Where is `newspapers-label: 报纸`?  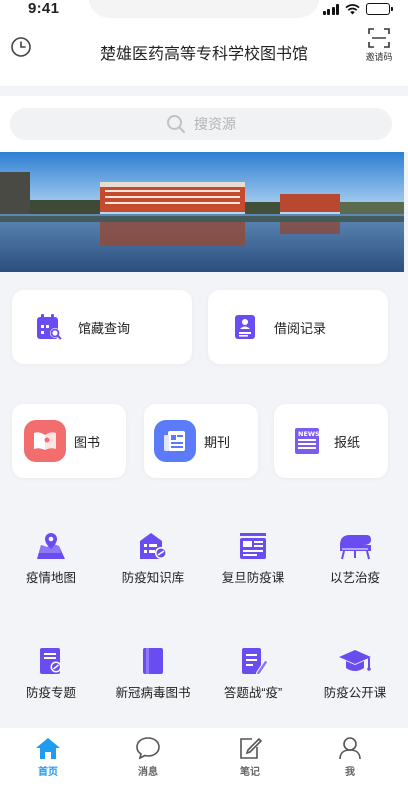
newspapers-label: 报纸 is located at coordinates (347, 442).